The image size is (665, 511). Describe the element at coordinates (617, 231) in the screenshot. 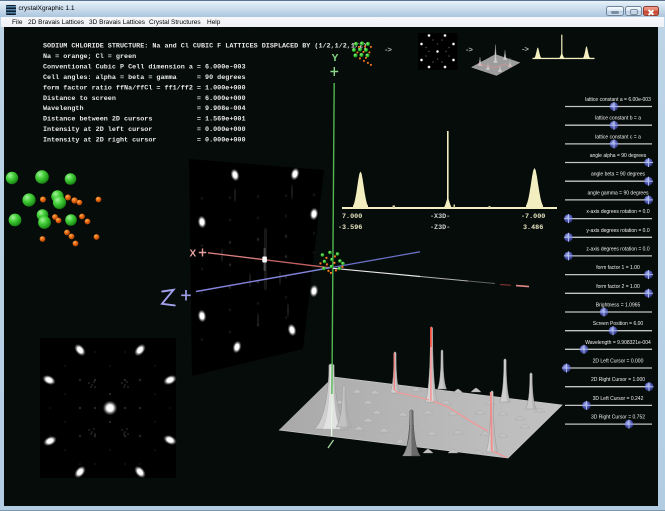

I see `svg-text: y-axis degrees rotation = 0.0` at that location.